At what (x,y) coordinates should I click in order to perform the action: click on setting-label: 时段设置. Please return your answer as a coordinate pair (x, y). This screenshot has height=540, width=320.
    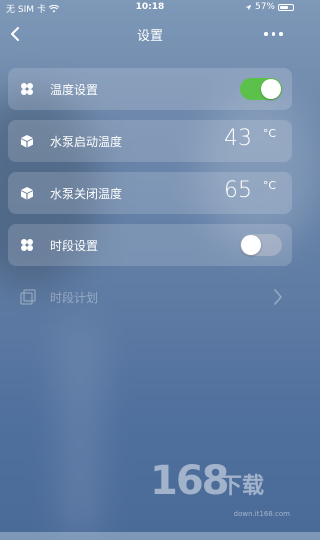
    Looking at the image, I should click on (74, 246).